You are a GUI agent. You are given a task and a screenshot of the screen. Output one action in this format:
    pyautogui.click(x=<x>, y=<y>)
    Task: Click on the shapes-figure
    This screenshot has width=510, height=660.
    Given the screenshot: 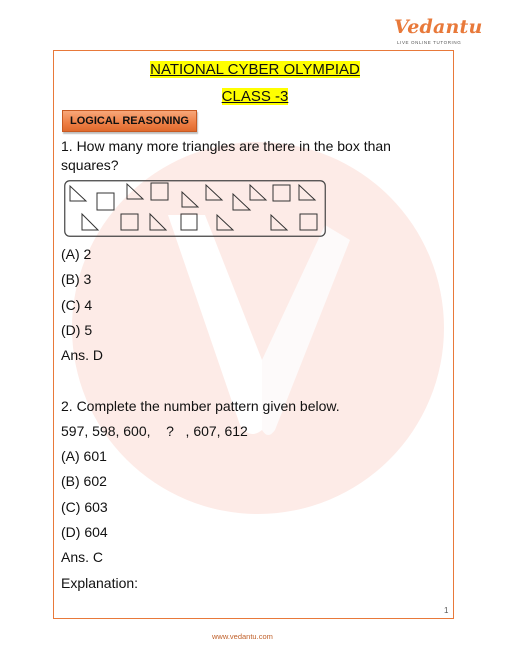 What is the action you would take?
    pyautogui.click(x=195, y=208)
    